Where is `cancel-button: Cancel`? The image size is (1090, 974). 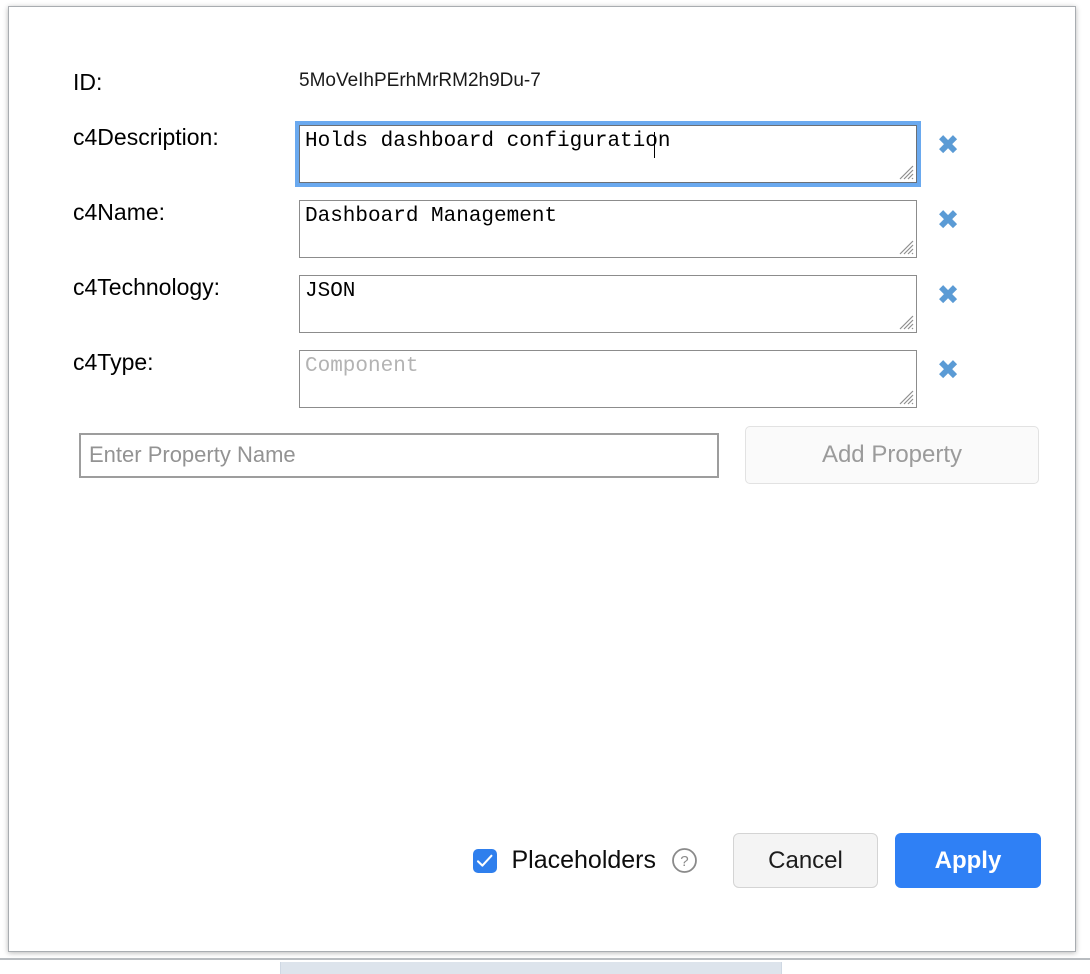
cancel-button: Cancel is located at coordinates (805, 860).